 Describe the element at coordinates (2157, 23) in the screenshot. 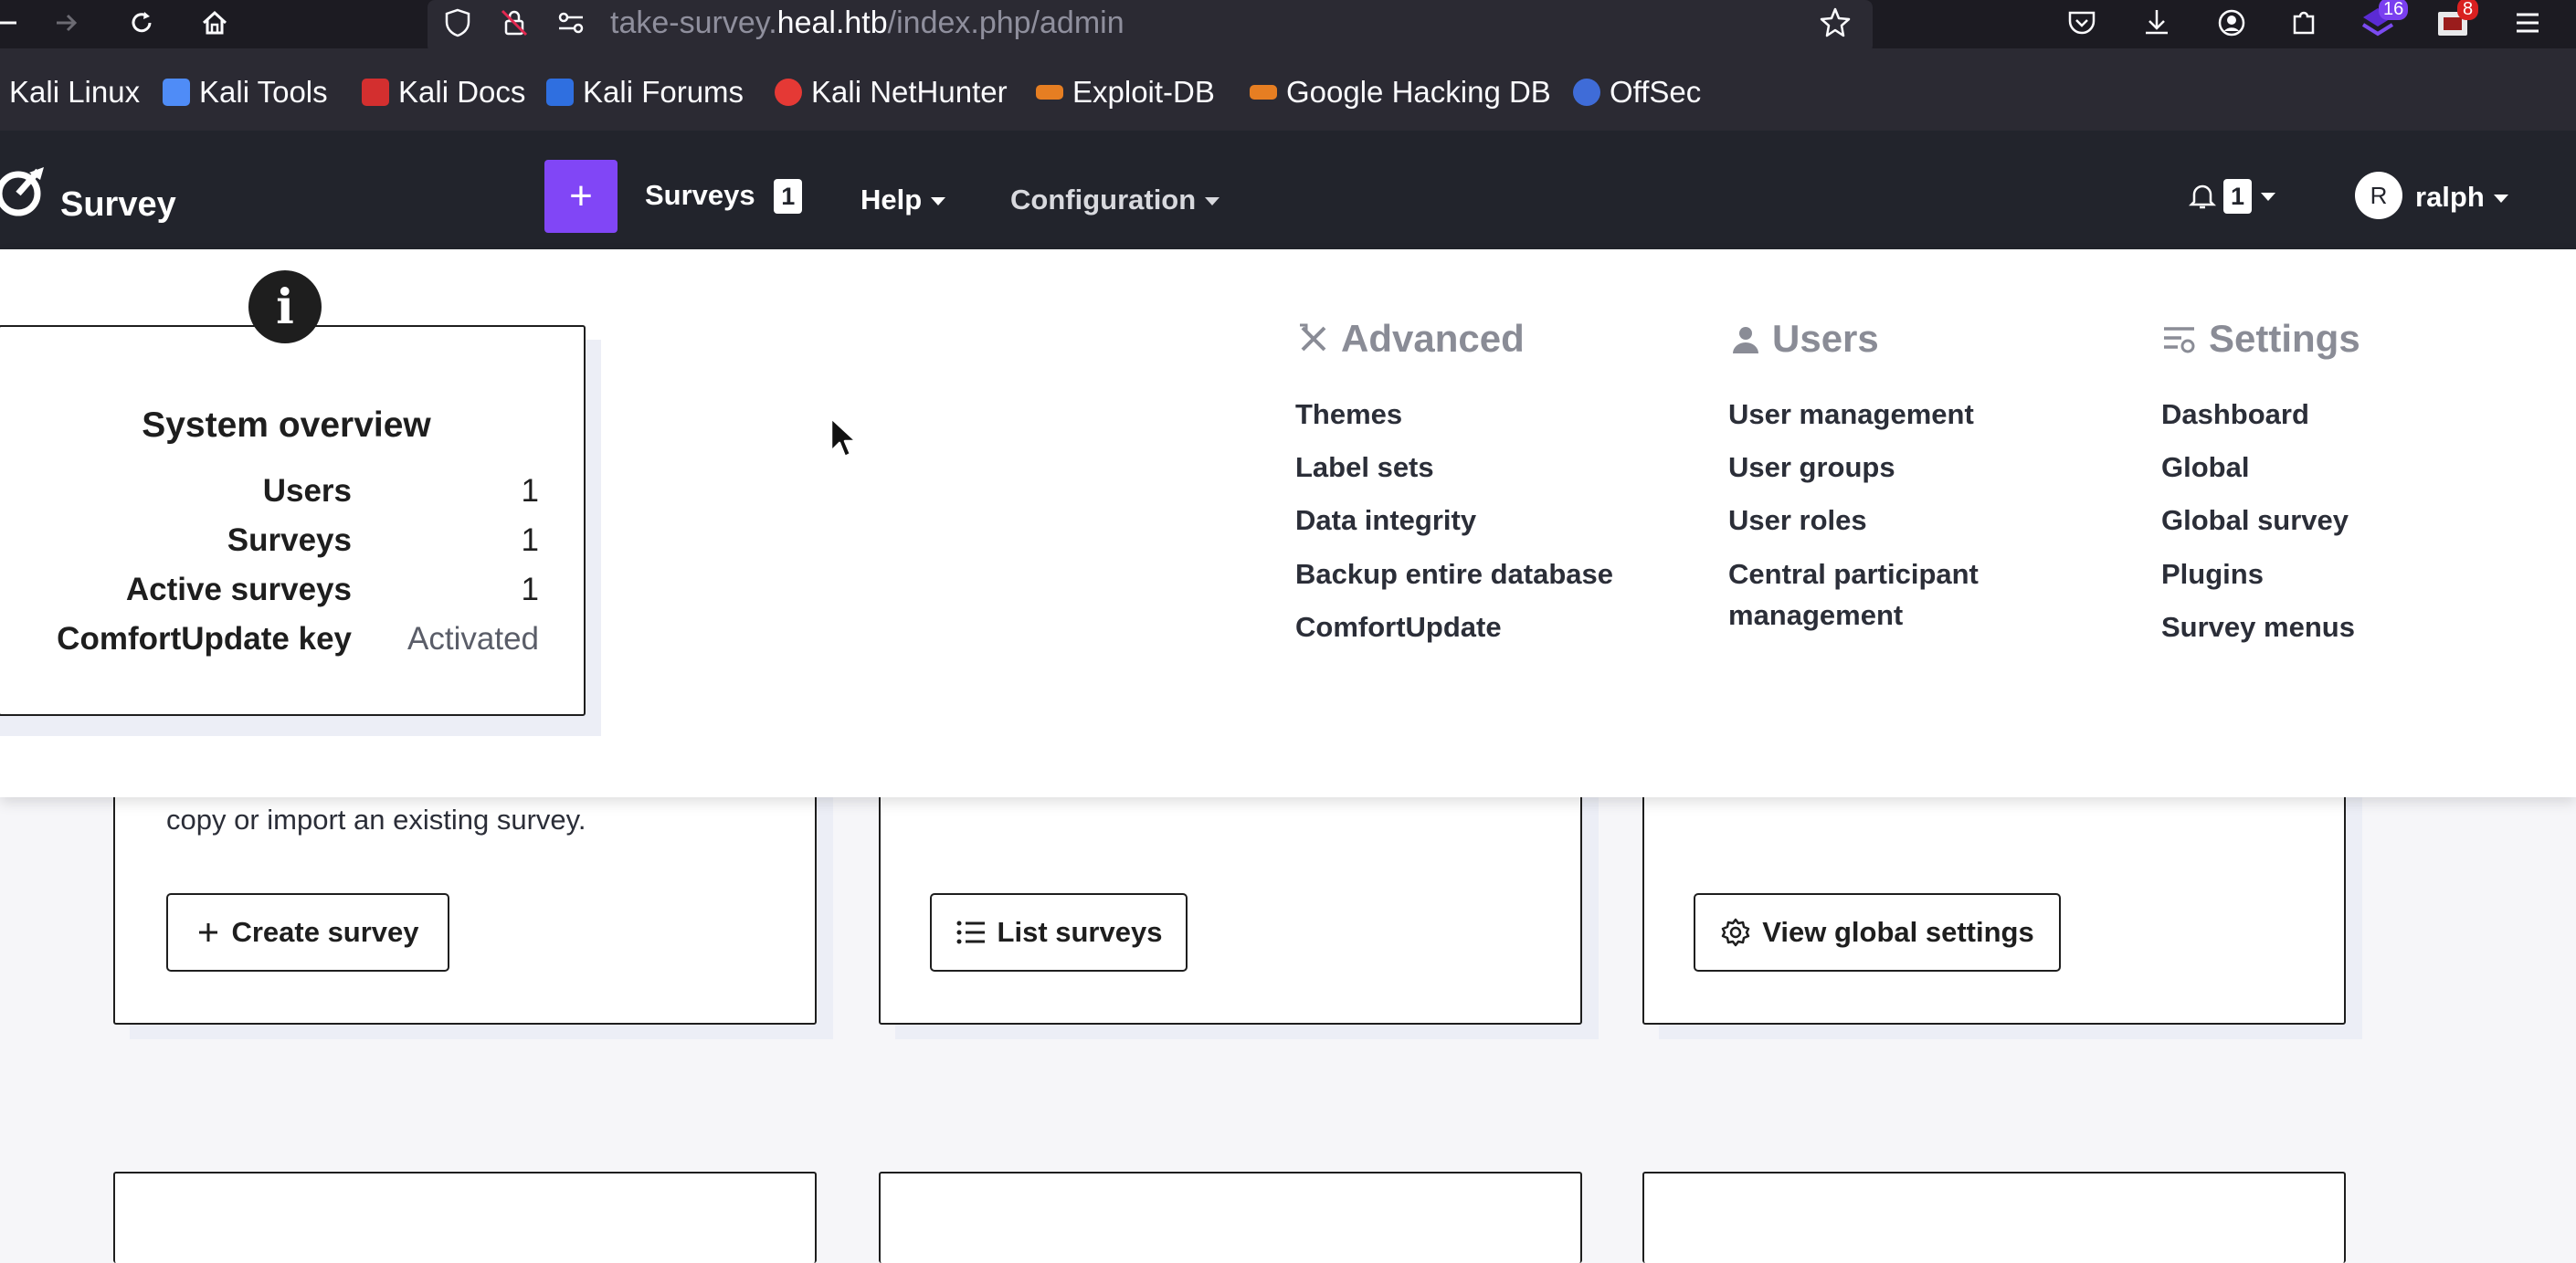

I see `downloads-icon` at that location.